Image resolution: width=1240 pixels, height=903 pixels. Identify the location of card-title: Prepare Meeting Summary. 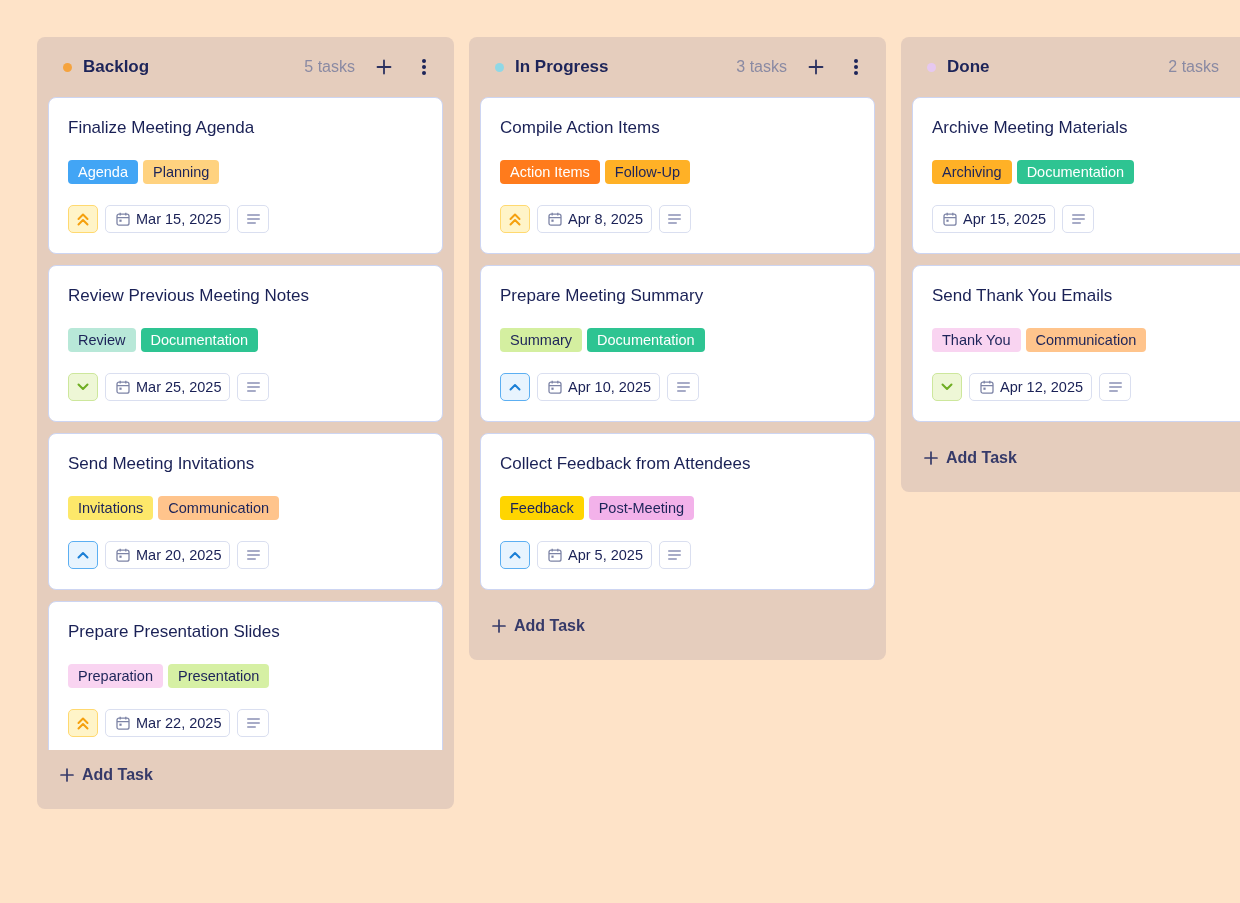
(602, 296).